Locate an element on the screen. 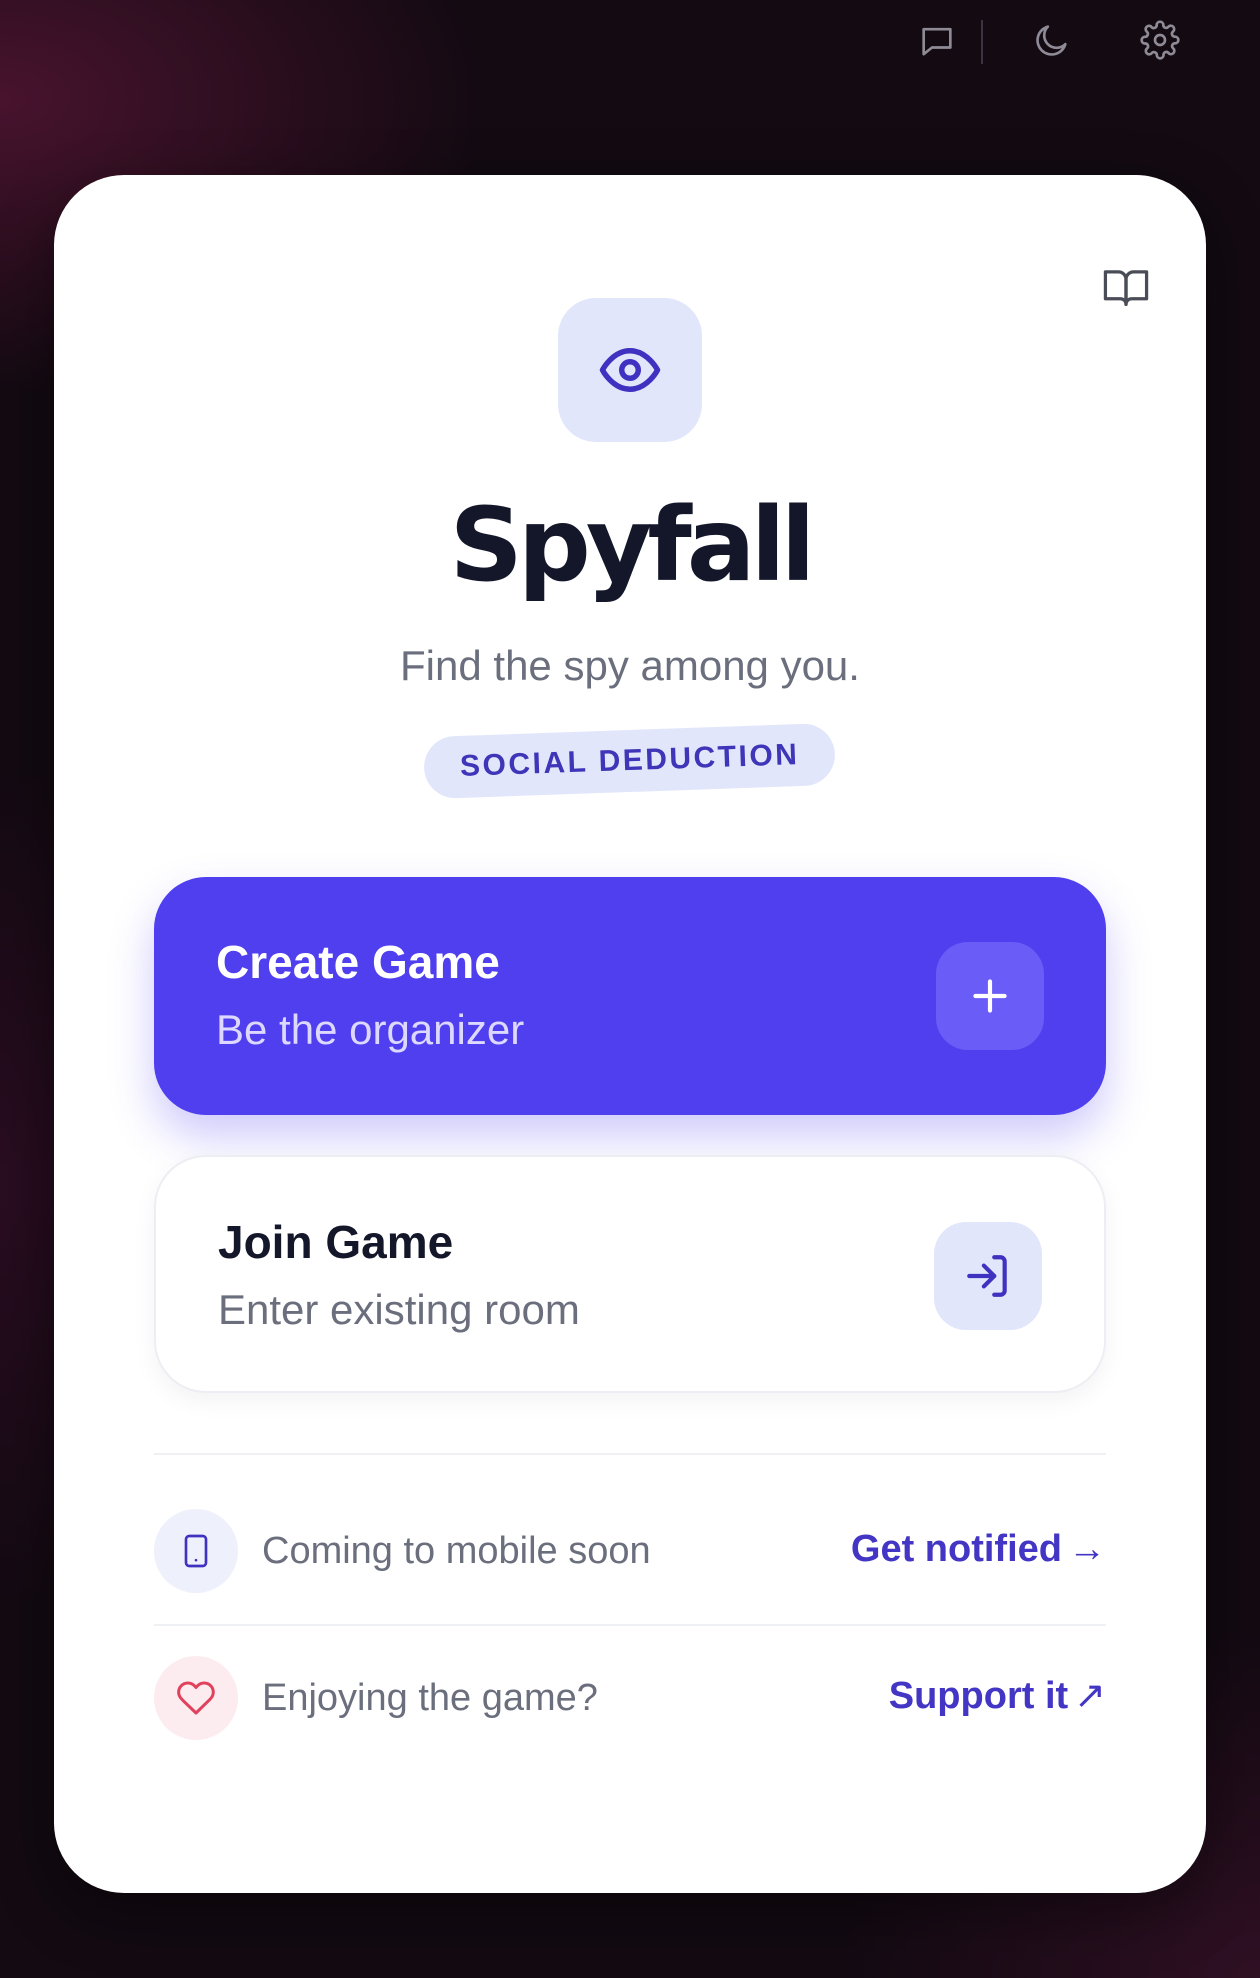 The width and height of the screenshot is (1260, 1978). mobile-notice-text: Coming to mobile soon is located at coordinates (456, 1551).